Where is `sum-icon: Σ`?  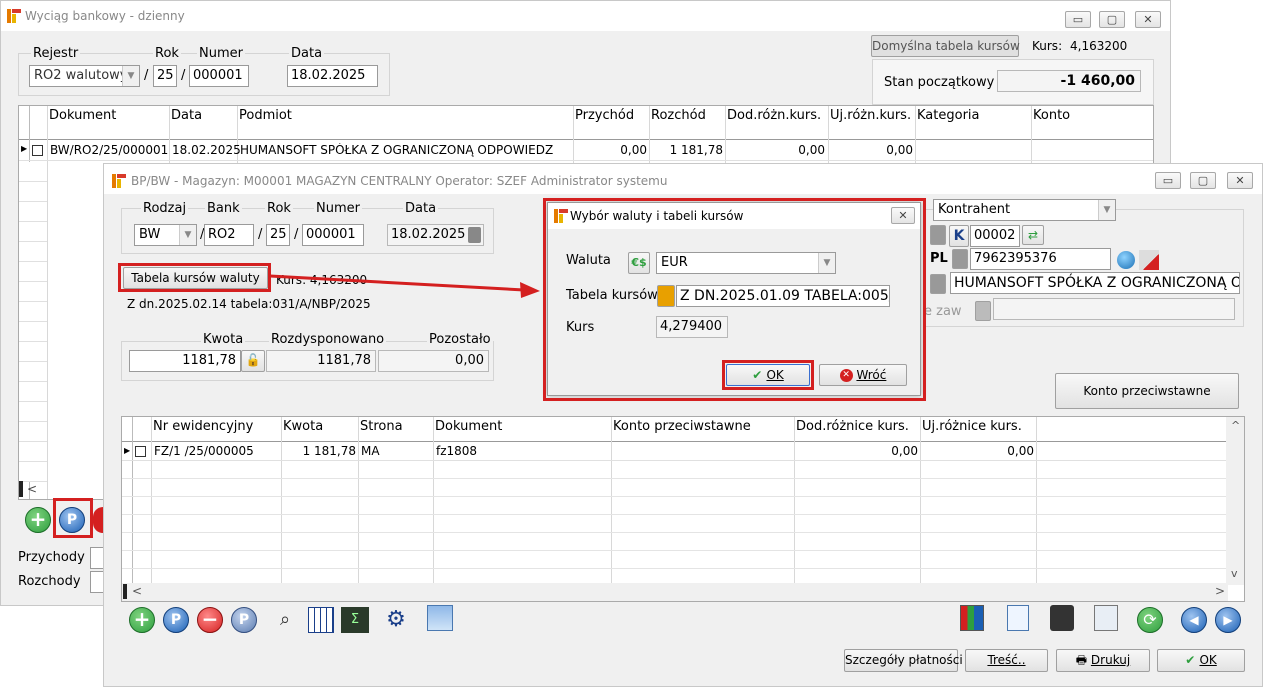 sum-icon: Σ is located at coordinates (355, 620).